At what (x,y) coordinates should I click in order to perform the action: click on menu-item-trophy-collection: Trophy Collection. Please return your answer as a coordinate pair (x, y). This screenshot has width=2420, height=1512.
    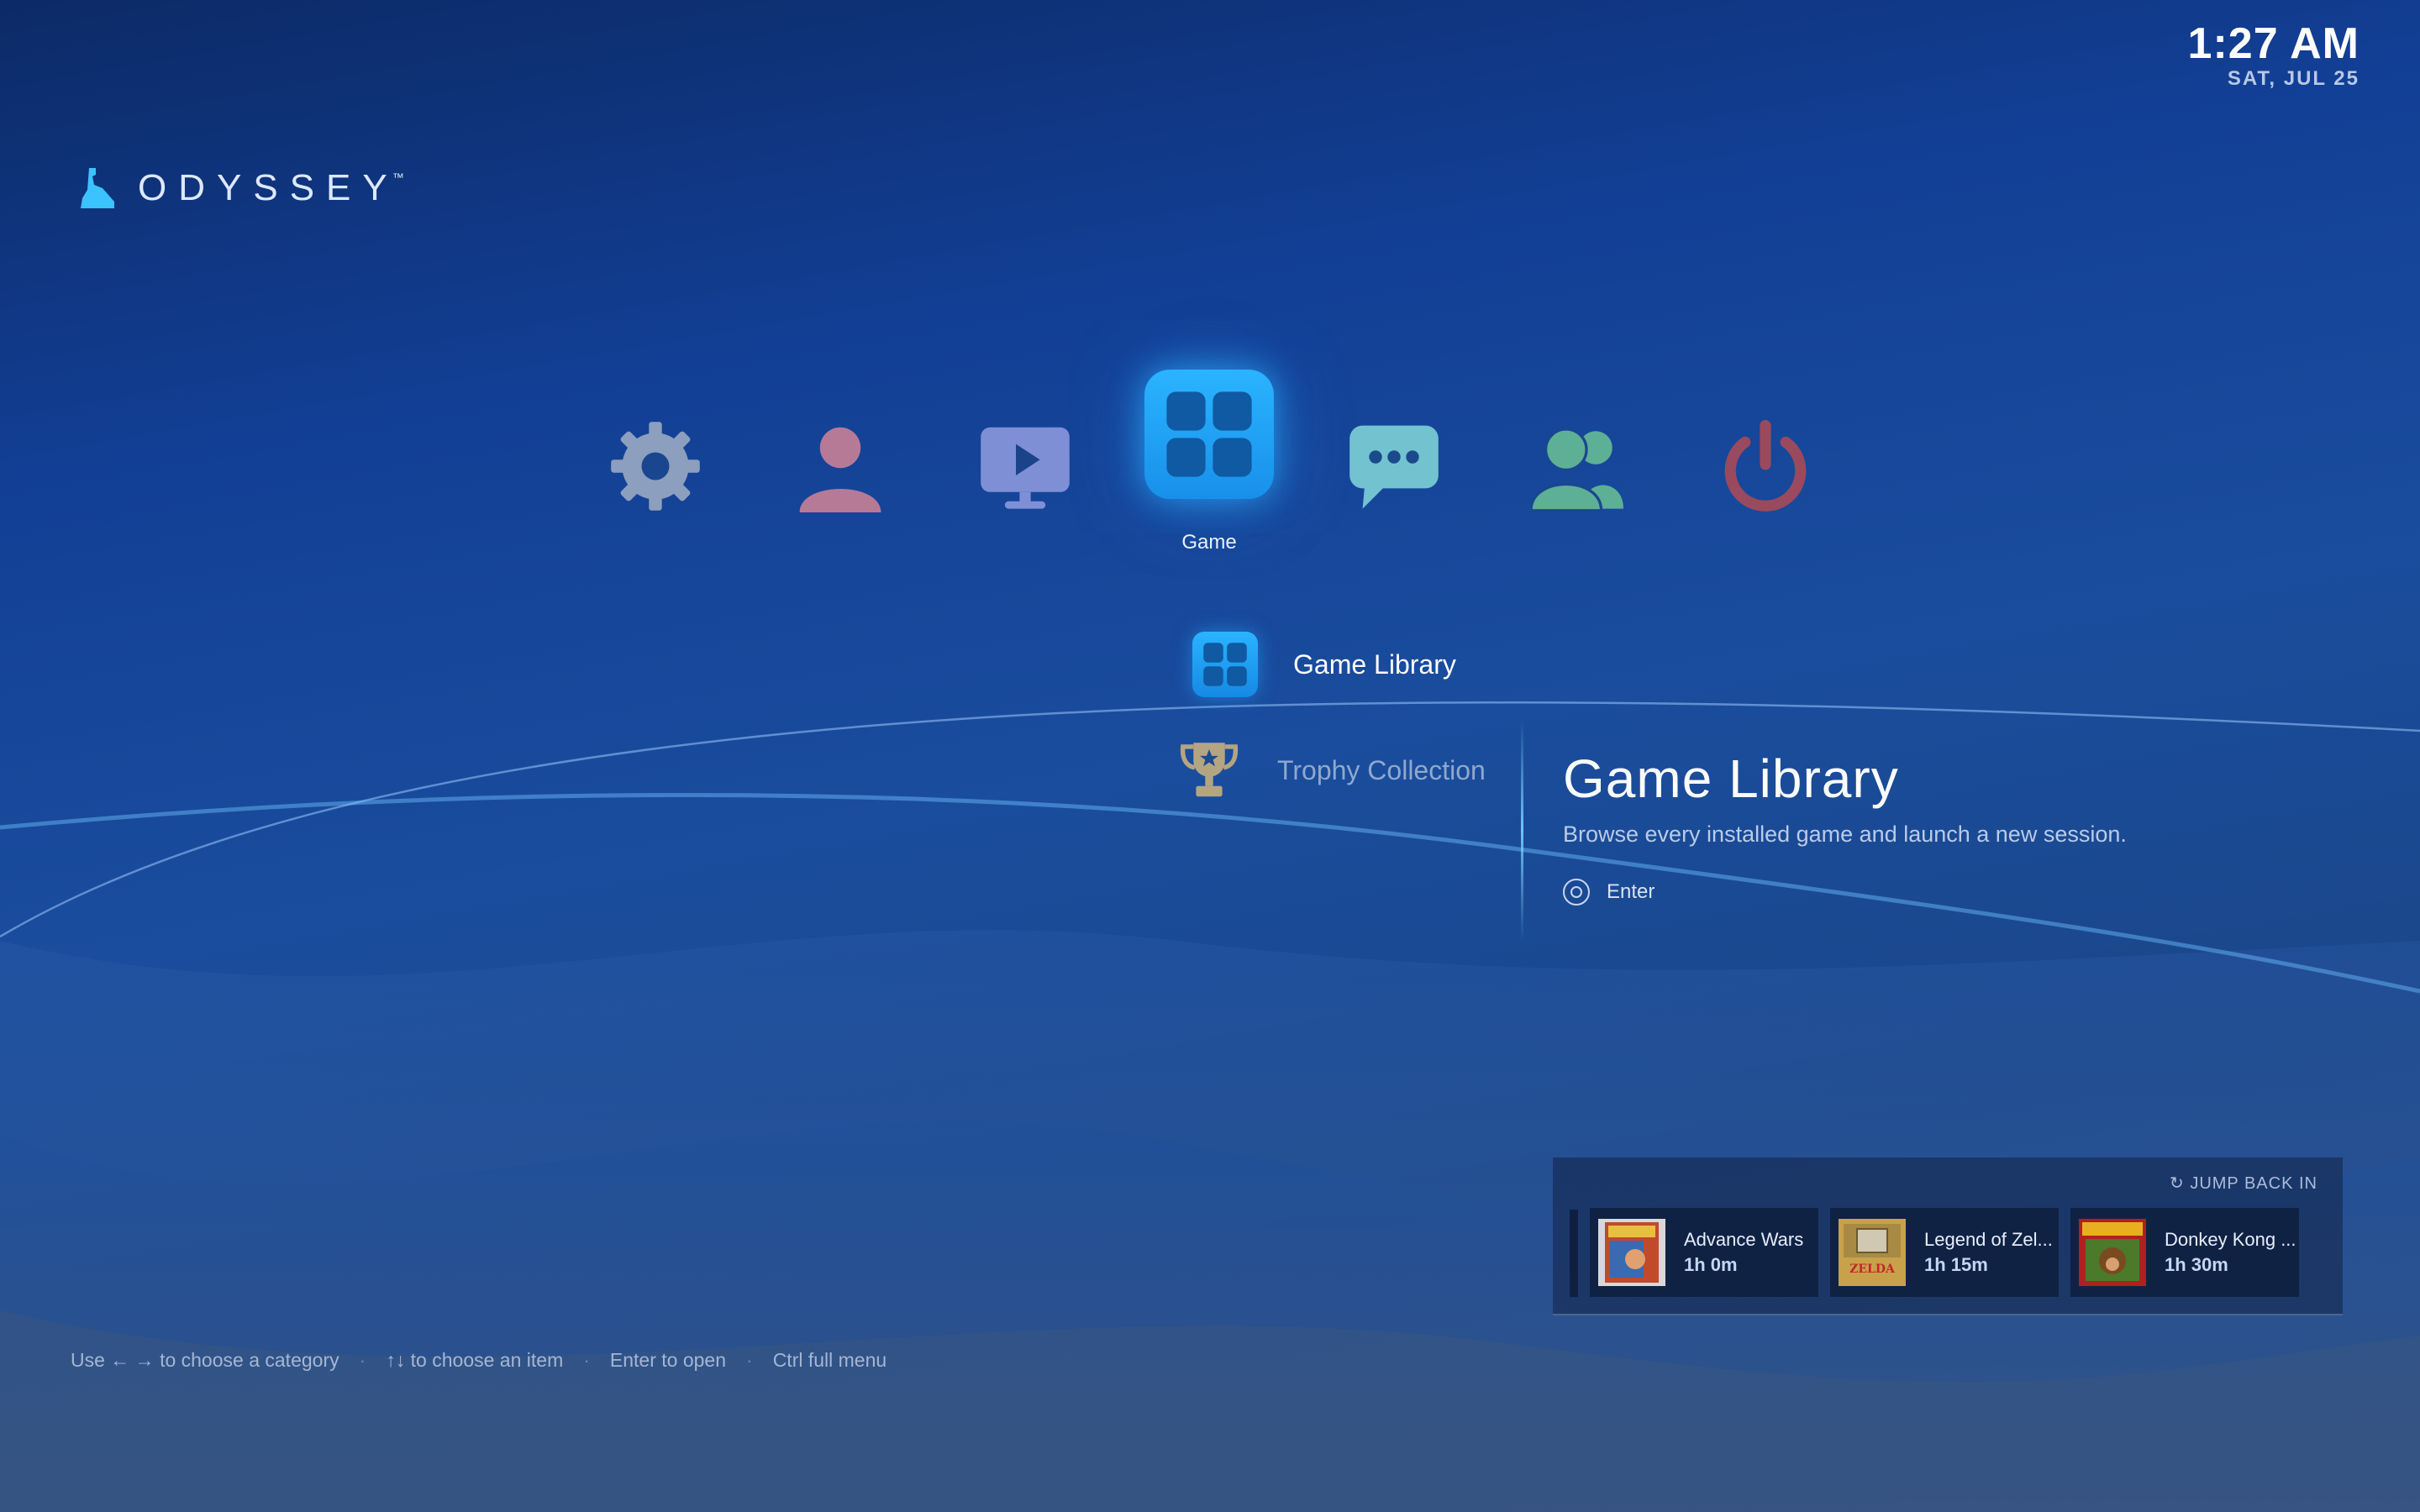
    Looking at the image, I should click on (1331, 770).